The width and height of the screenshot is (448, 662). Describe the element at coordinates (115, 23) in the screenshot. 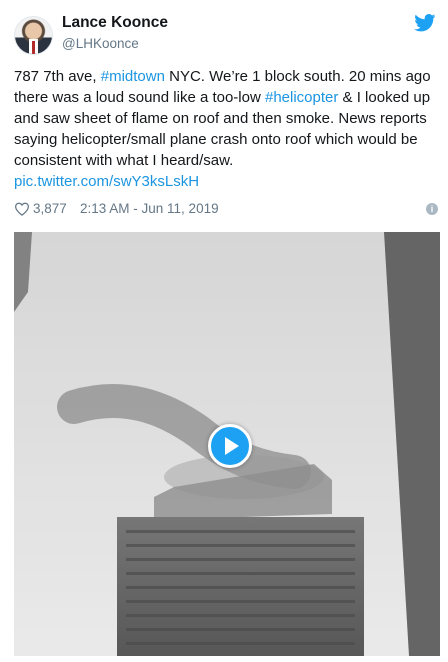

I see `display-name: Lance Koonce` at that location.